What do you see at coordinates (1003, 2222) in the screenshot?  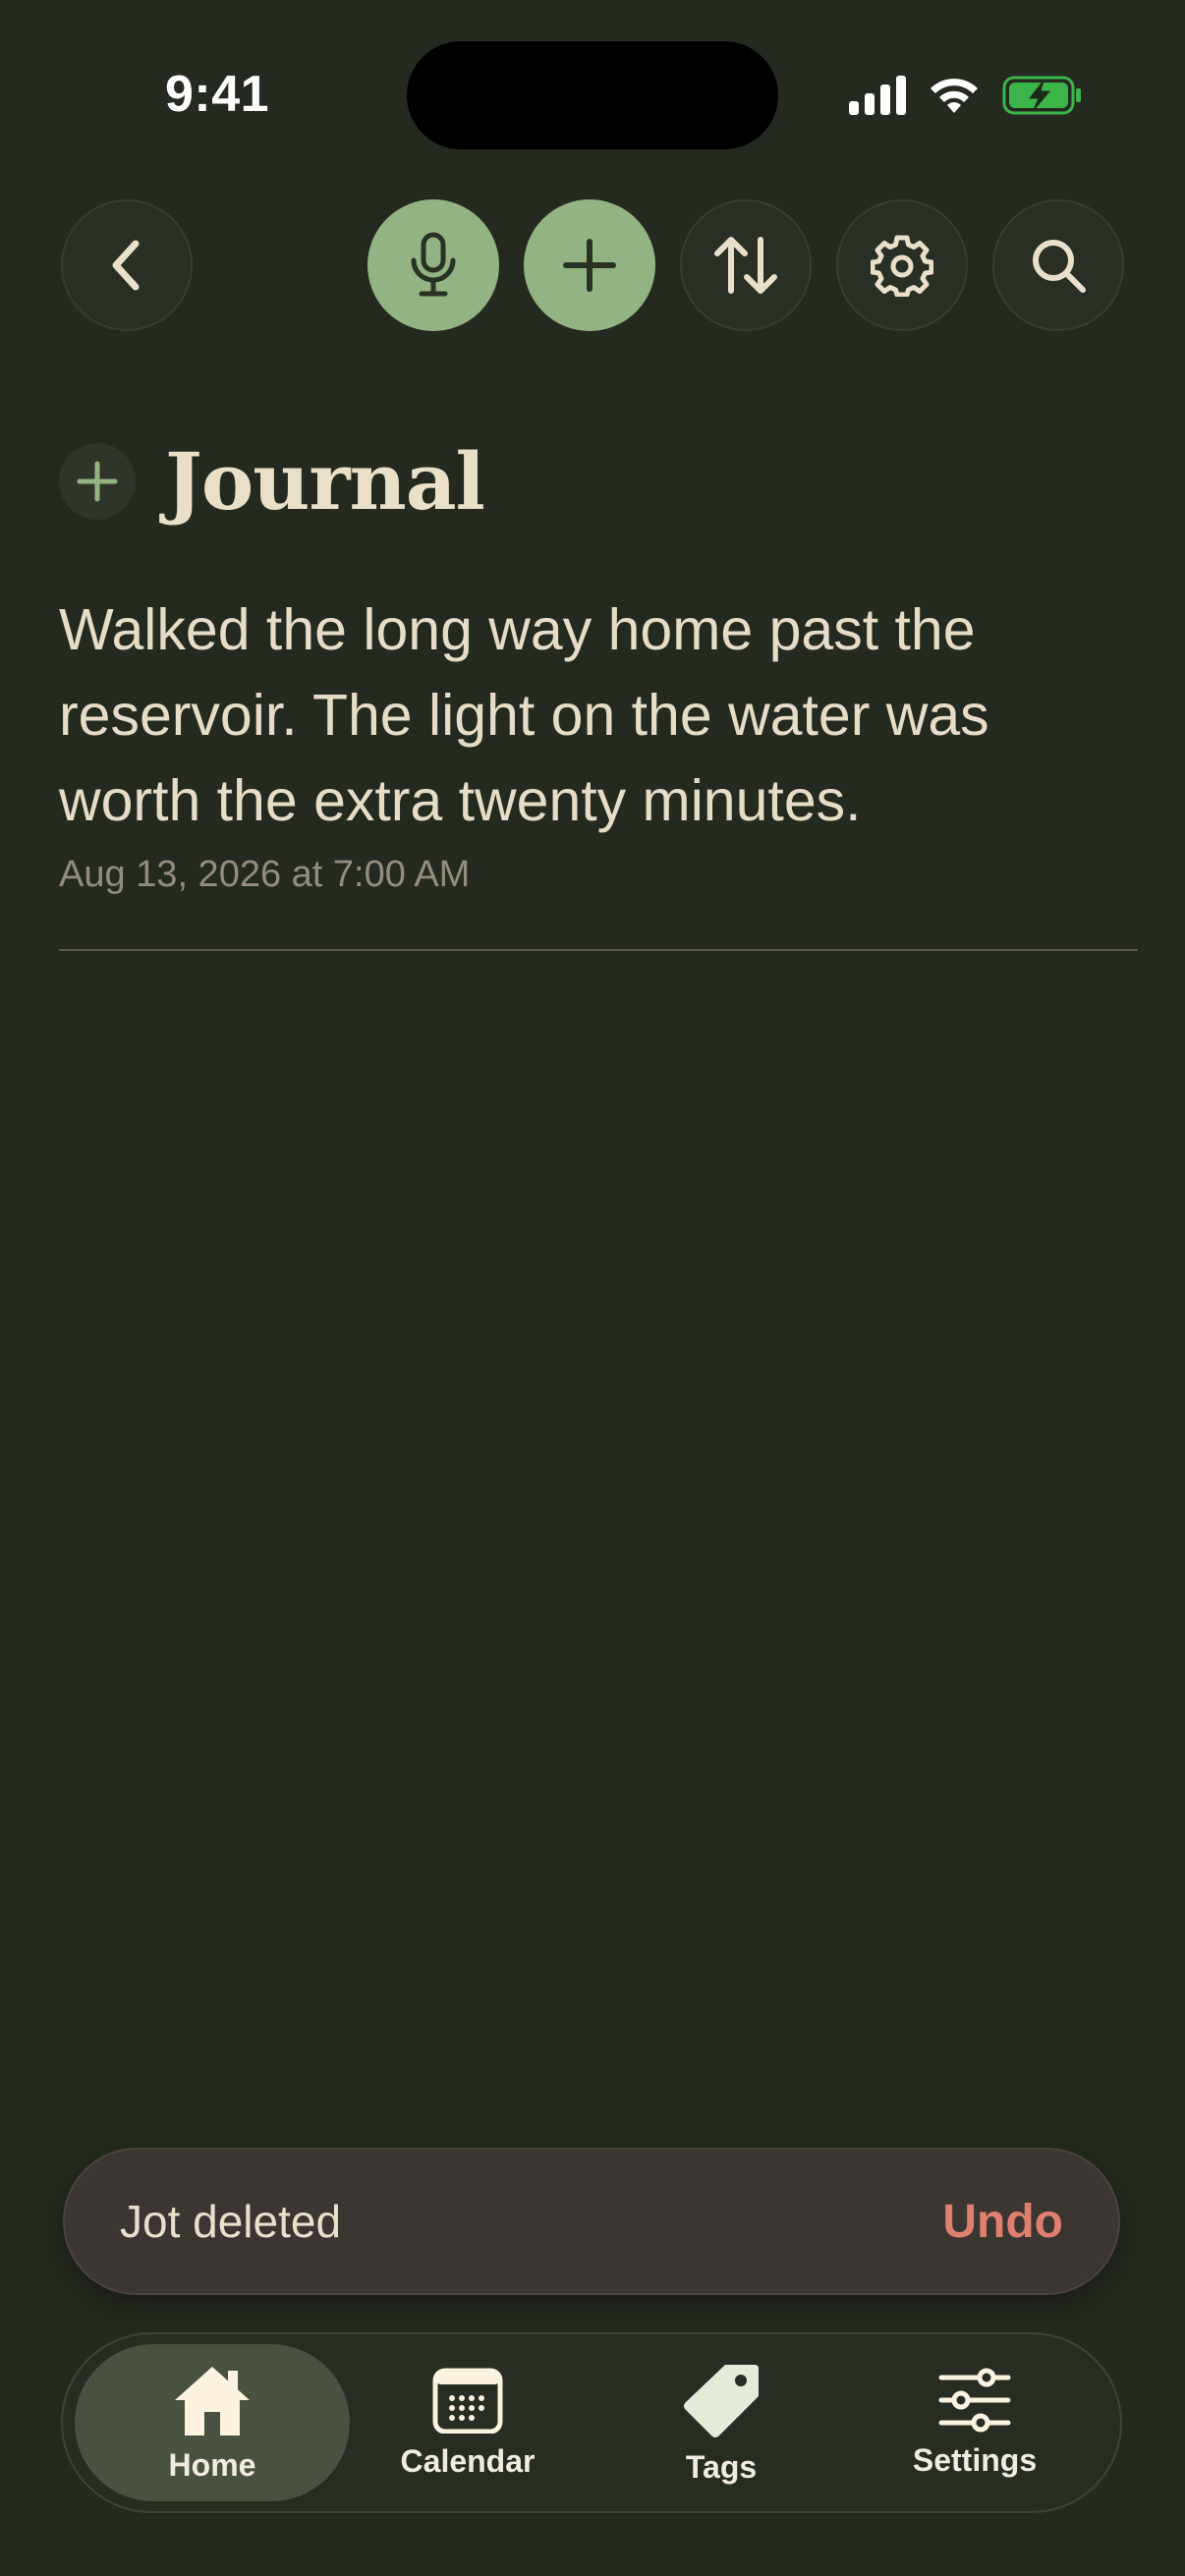 I see `undo-button: Undo` at bounding box center [1003, 2222].